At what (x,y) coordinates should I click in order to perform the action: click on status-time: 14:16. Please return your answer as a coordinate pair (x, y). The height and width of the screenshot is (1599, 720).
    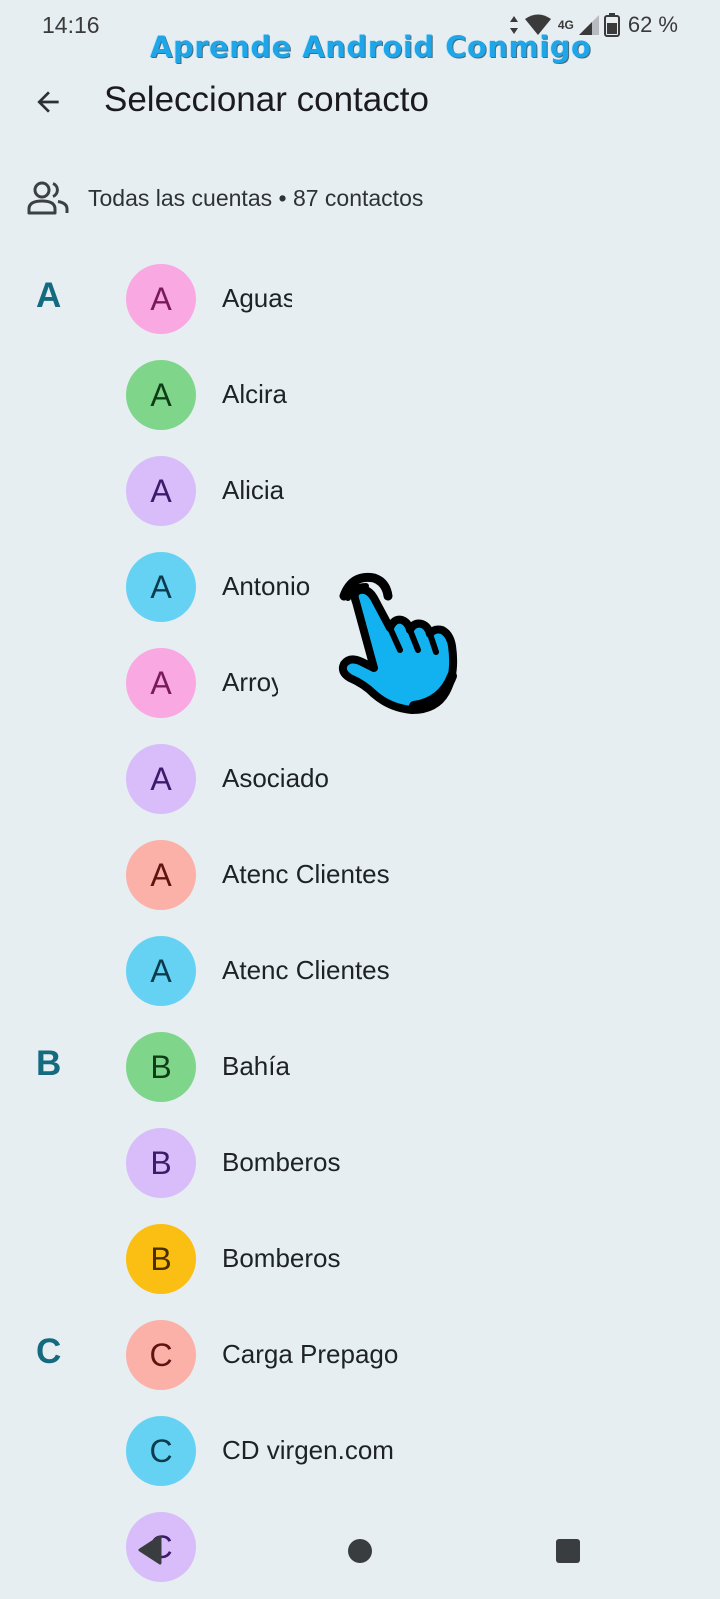
    Looking at the image, I should click on (71, 25).